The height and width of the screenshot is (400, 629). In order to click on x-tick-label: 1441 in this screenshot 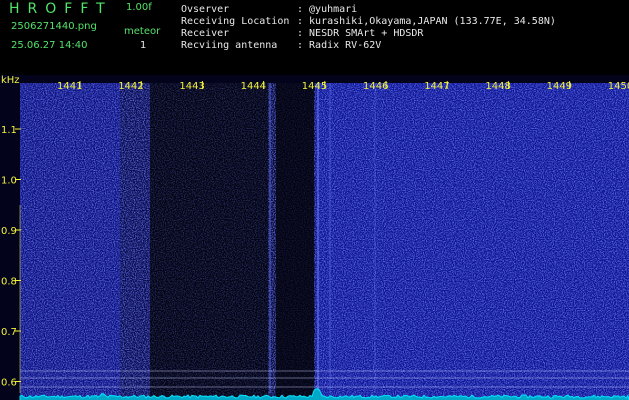, I will do `click(69, 86)`.